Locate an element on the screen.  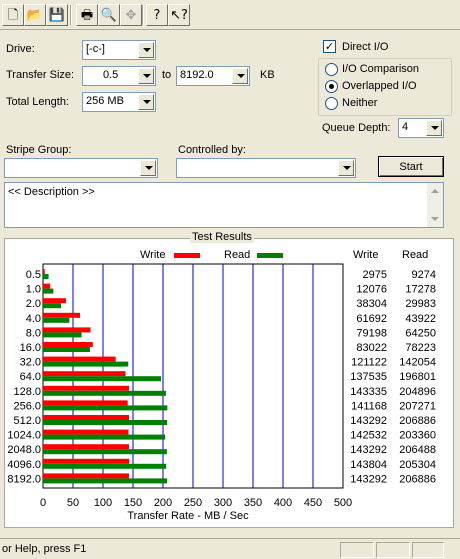
value-write: 121122 is located at coordinates (369, 363).